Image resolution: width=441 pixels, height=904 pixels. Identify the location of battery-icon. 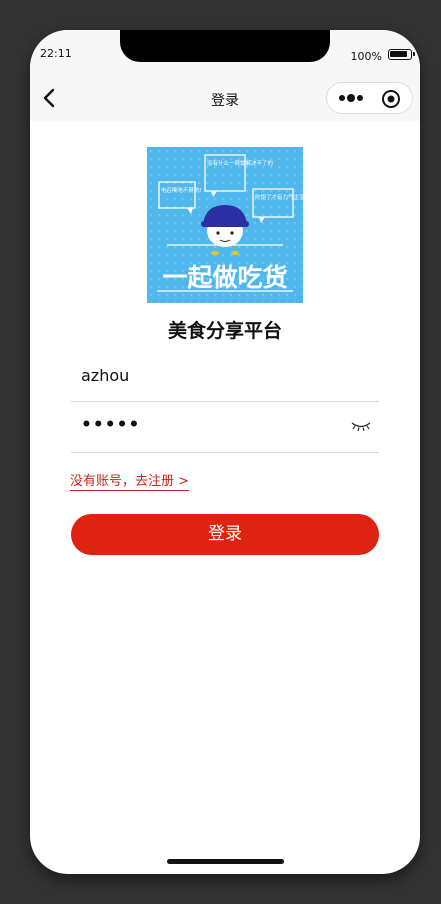
(401, 54).